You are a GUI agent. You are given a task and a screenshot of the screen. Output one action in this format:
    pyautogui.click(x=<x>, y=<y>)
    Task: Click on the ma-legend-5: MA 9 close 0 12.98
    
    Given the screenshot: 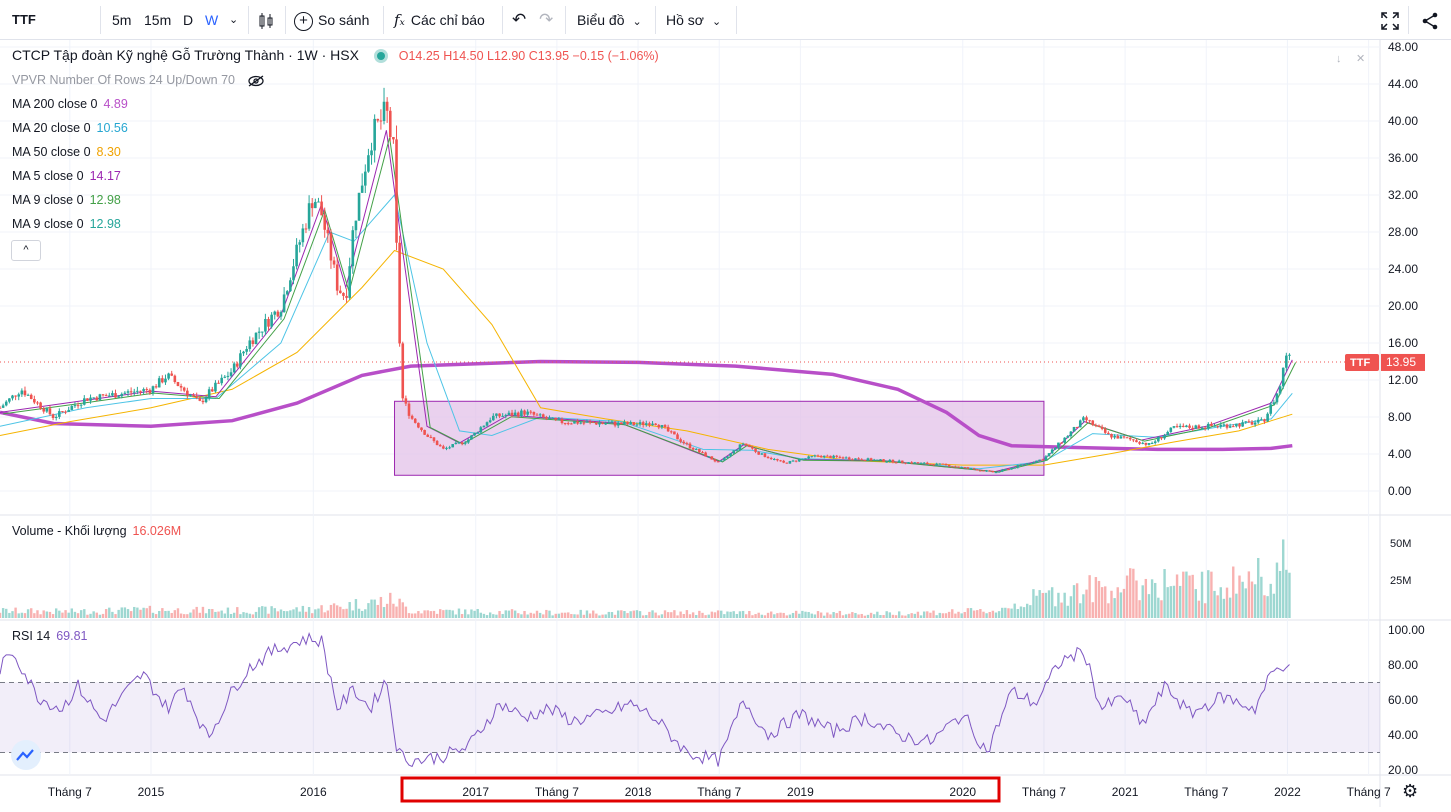 What is the action you would take?
    pyautogui.click(x=66, y=224)
    